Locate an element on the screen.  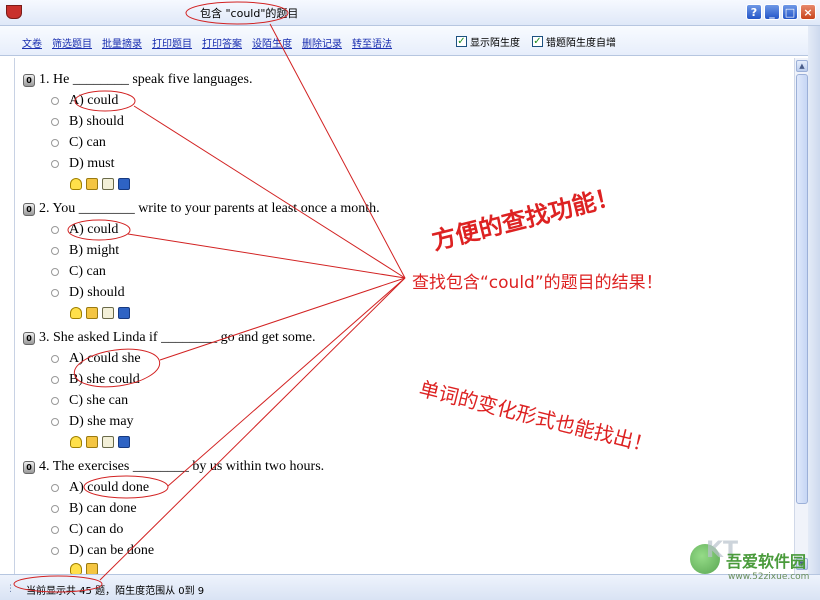
option-a: A) could she is located at coordinates (96, 359).